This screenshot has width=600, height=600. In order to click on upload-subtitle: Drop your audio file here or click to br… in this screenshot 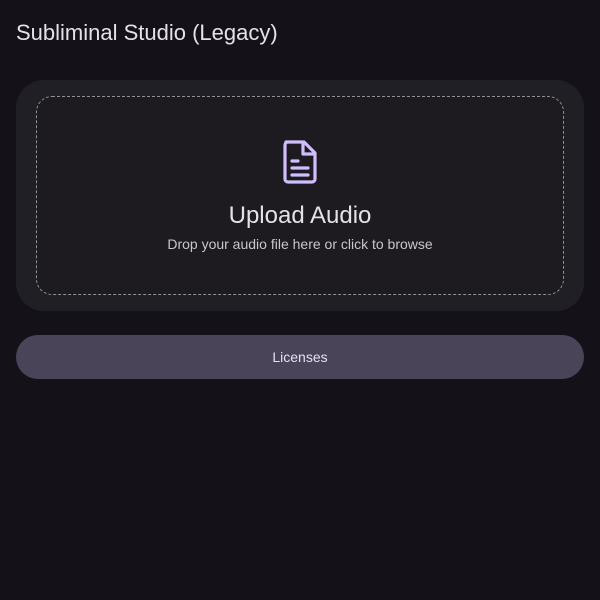, I will do `click(300, 244)`.